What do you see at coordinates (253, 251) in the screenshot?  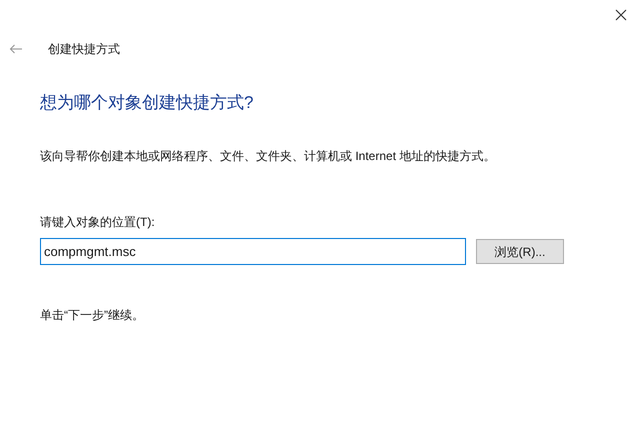 I see `location-input-field: compmgmt.msc` at bounding box center [253, 251].